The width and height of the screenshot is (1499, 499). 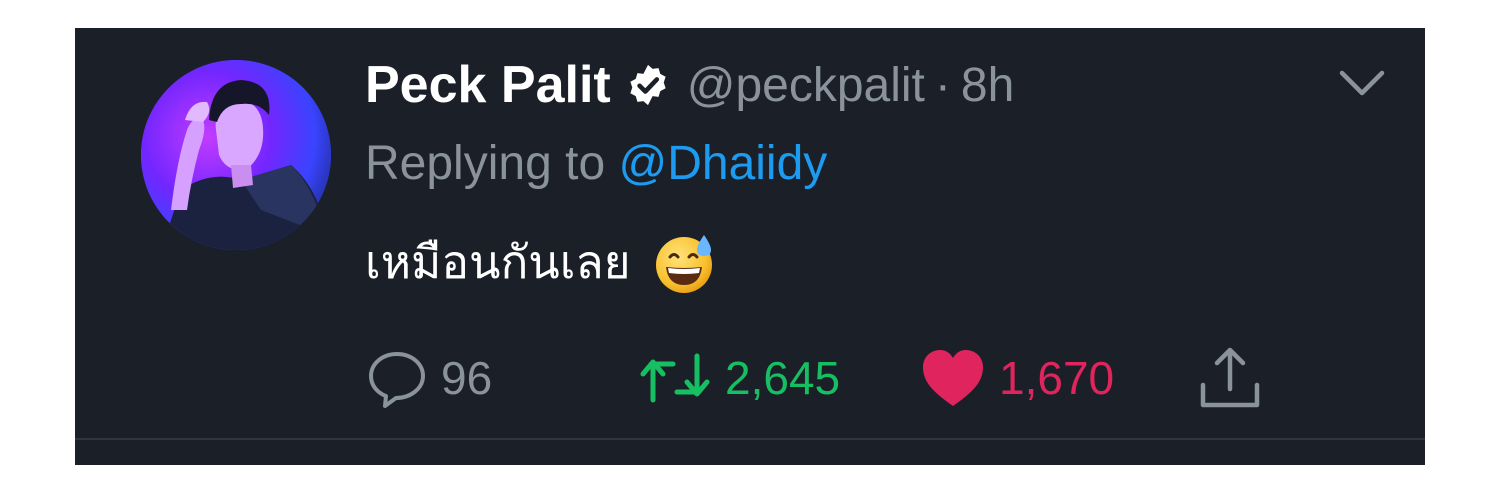 I want to click on like-button: 1,670, so click(x=1016, y=378).